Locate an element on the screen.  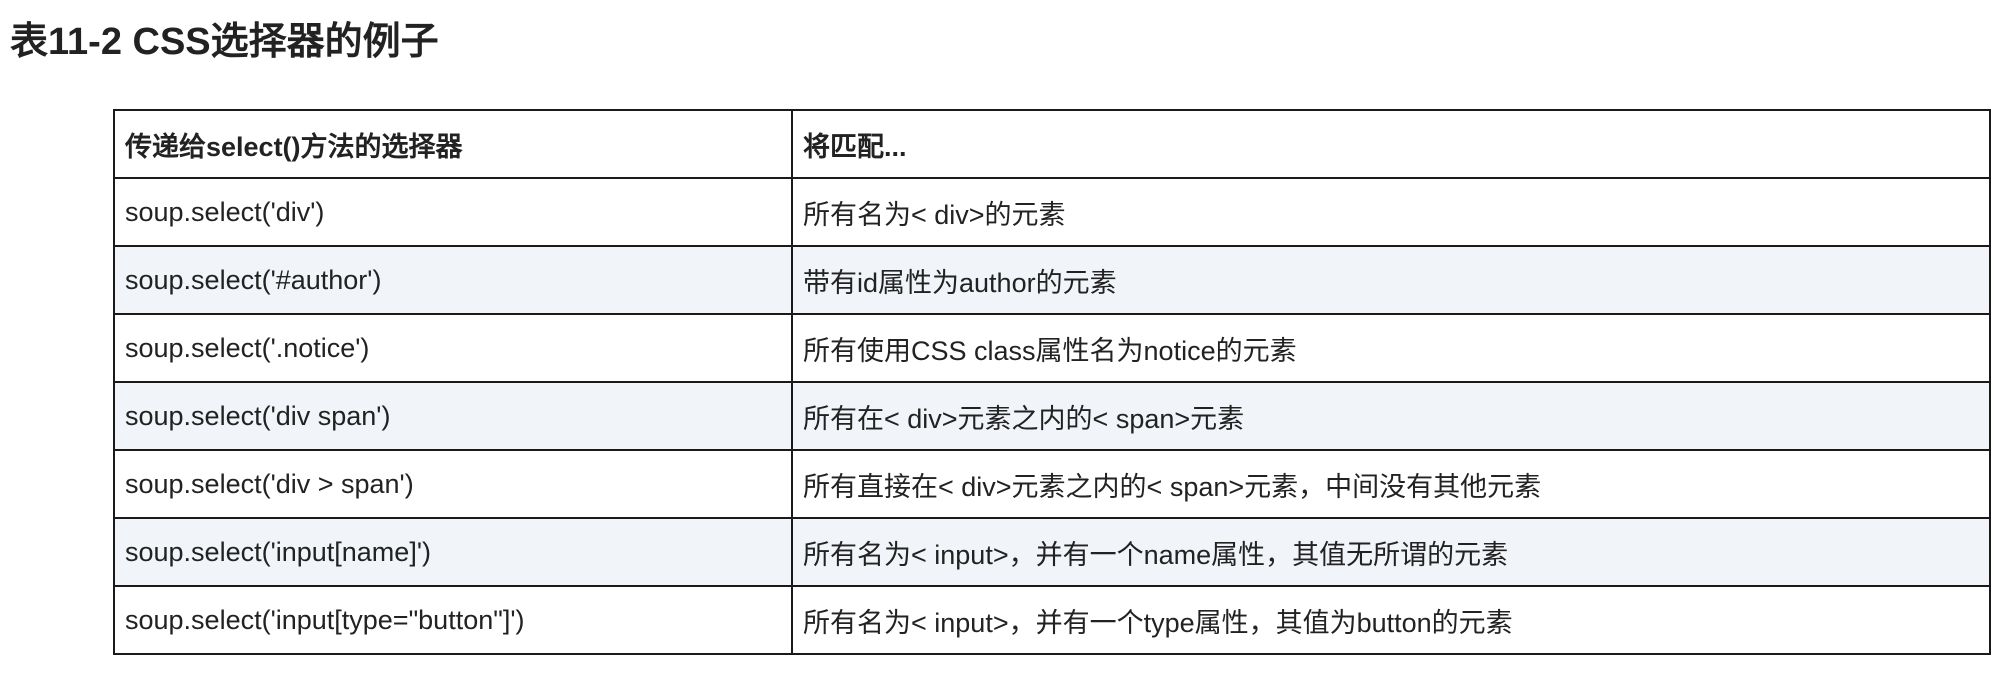
match-cell: 所有名为< input>，并有一个type属性，其值为button的元素 is located at coordinates (1391, 620).